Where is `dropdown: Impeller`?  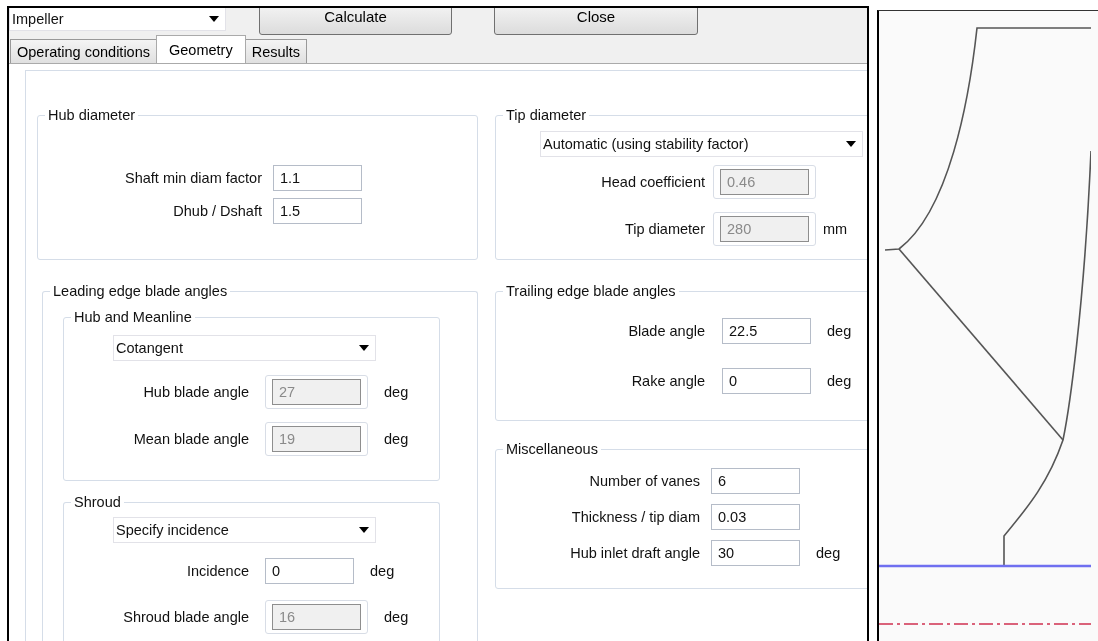
dropdown: Impeller is located at coordinates (117, 19).